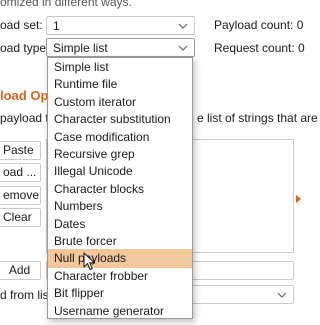  I want to click on payload-count: Payload count: 0, so click(259, 25).